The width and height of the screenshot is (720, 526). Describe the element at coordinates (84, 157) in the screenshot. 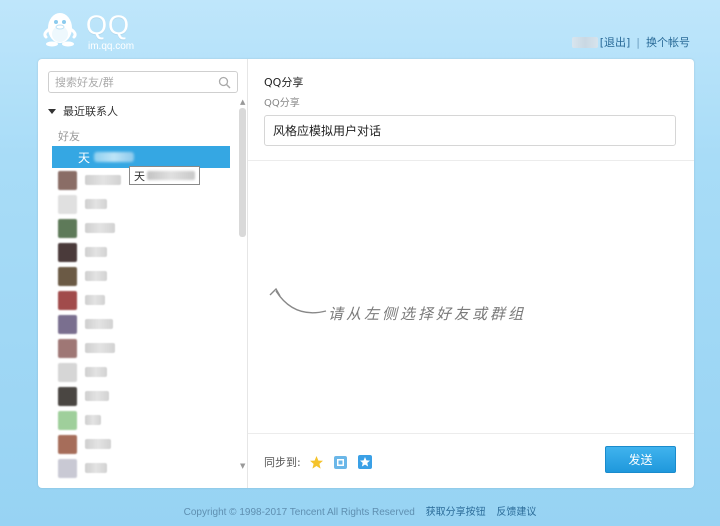

I see `contact-name: 天` at that location.